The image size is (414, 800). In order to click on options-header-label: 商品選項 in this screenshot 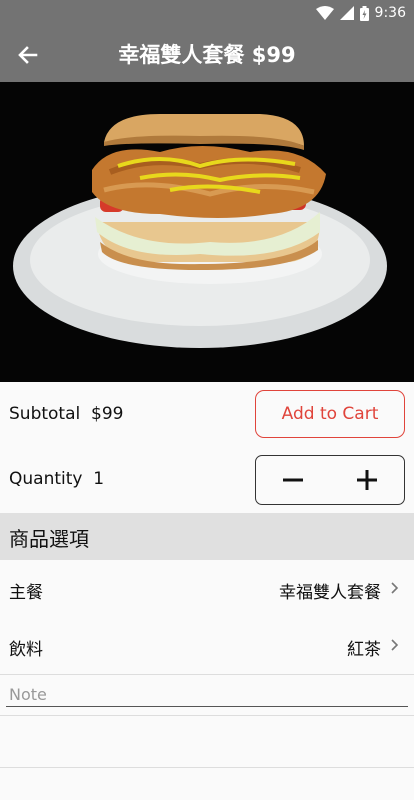, I will do `click(49, 539)`.